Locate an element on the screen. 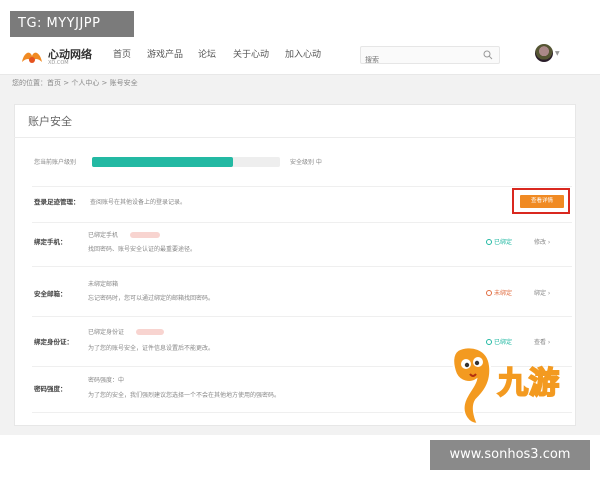 This screenshot has height=480, width=600. brand-watermark: 九游 is located at coordinates (528, 383).